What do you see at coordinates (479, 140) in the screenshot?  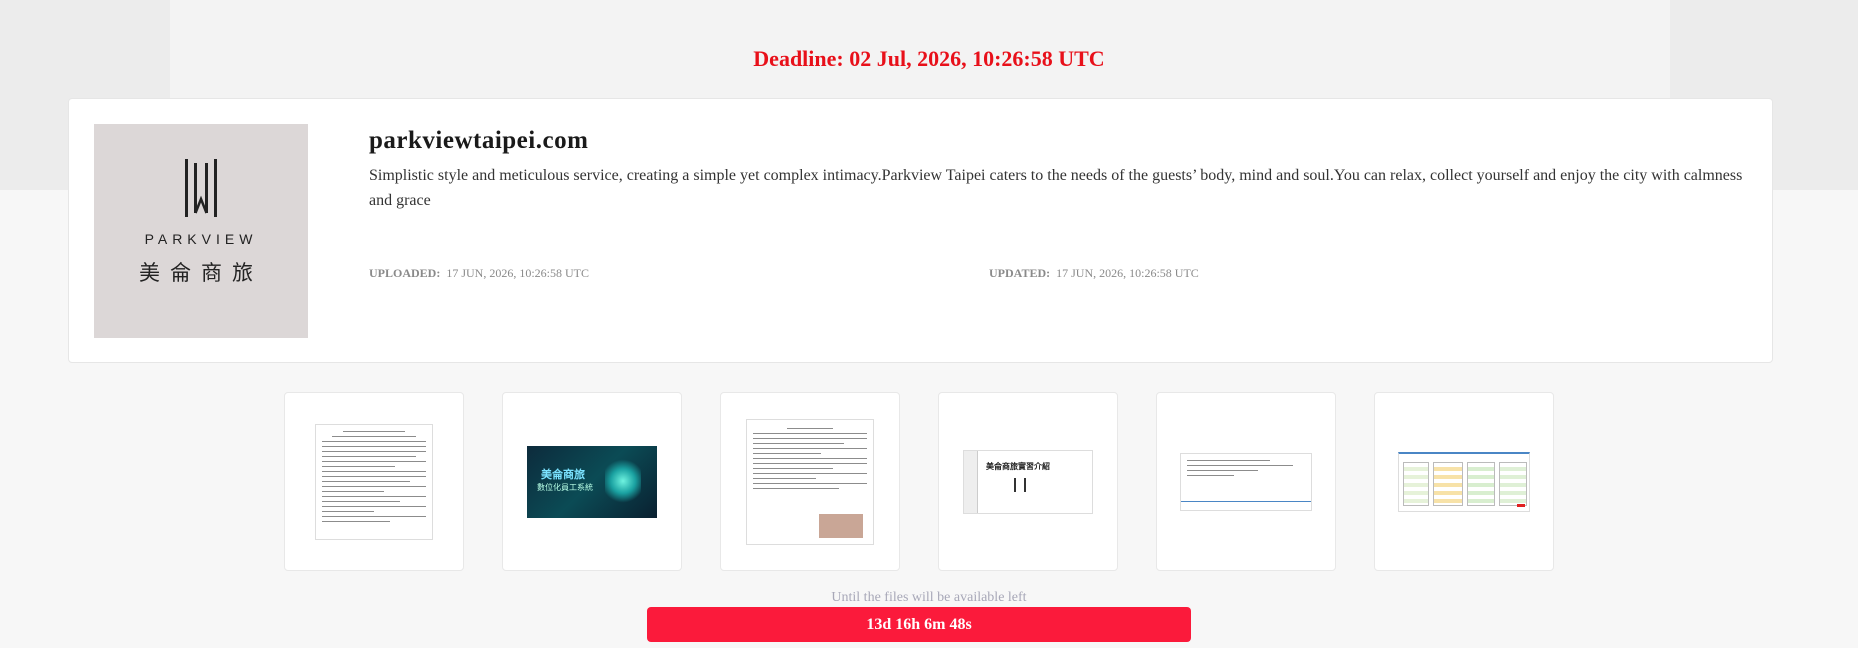 I see `site-title: parkviewtaipei.com` at bounding box center [479, 140].